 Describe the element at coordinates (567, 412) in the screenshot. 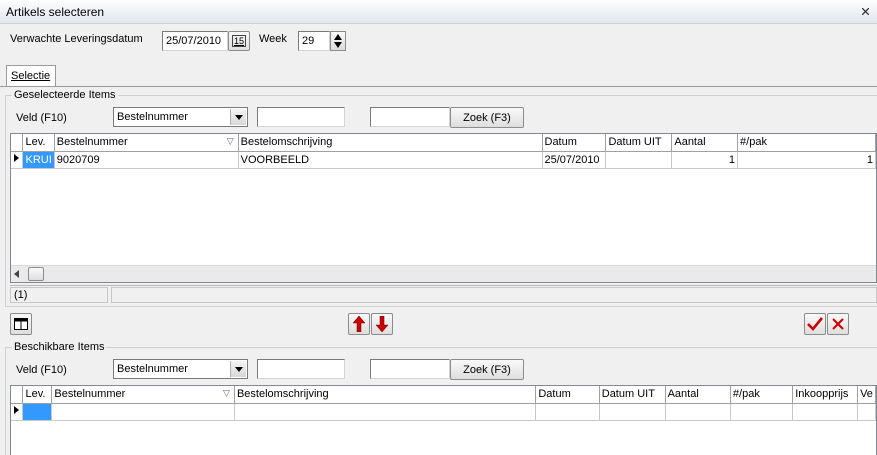

I see `cell-datum` at that location.